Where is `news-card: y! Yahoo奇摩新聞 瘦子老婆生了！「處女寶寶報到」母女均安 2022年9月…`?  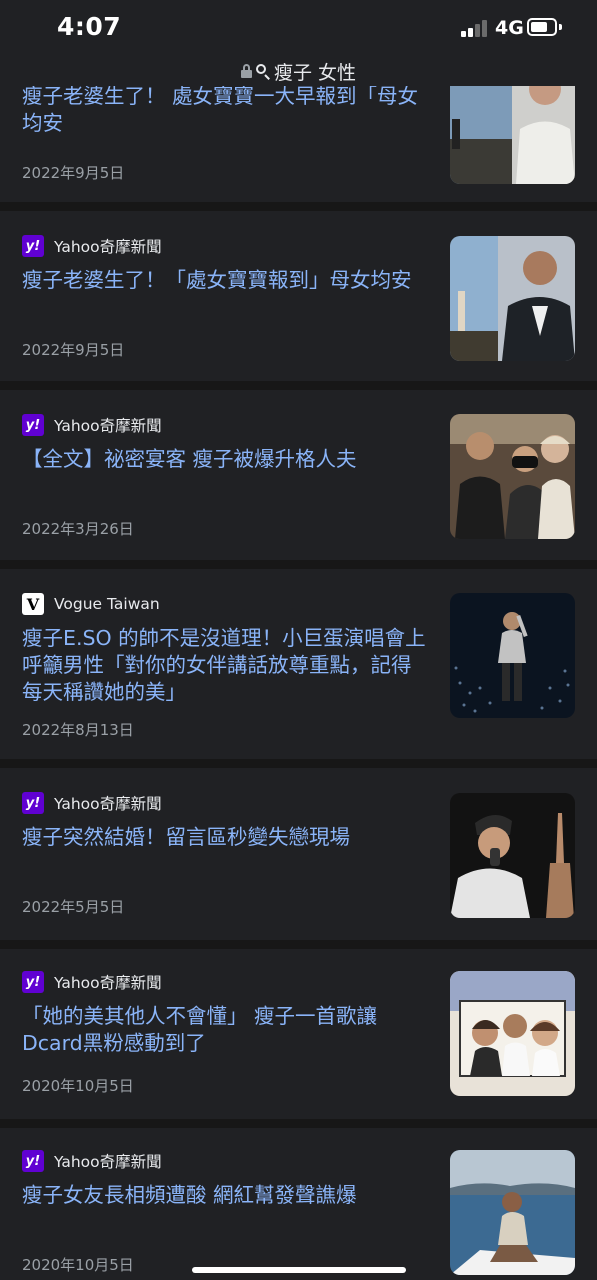 news-card: y! Yahoo奇摩新聞 瘦子老婆生了！「處女寶寶報到」母女均安 2022年9月… is located at coordinates (298, 296).